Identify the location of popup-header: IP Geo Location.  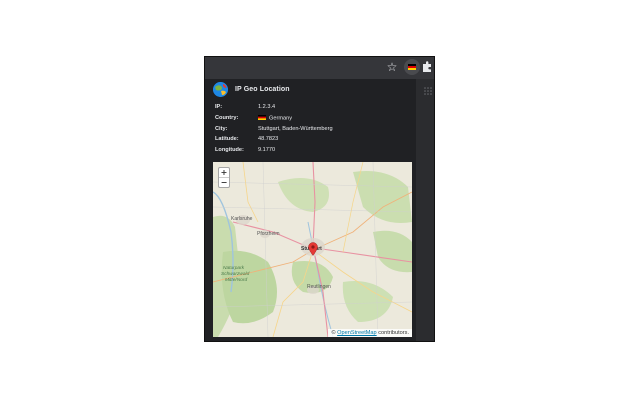
(251, 89).